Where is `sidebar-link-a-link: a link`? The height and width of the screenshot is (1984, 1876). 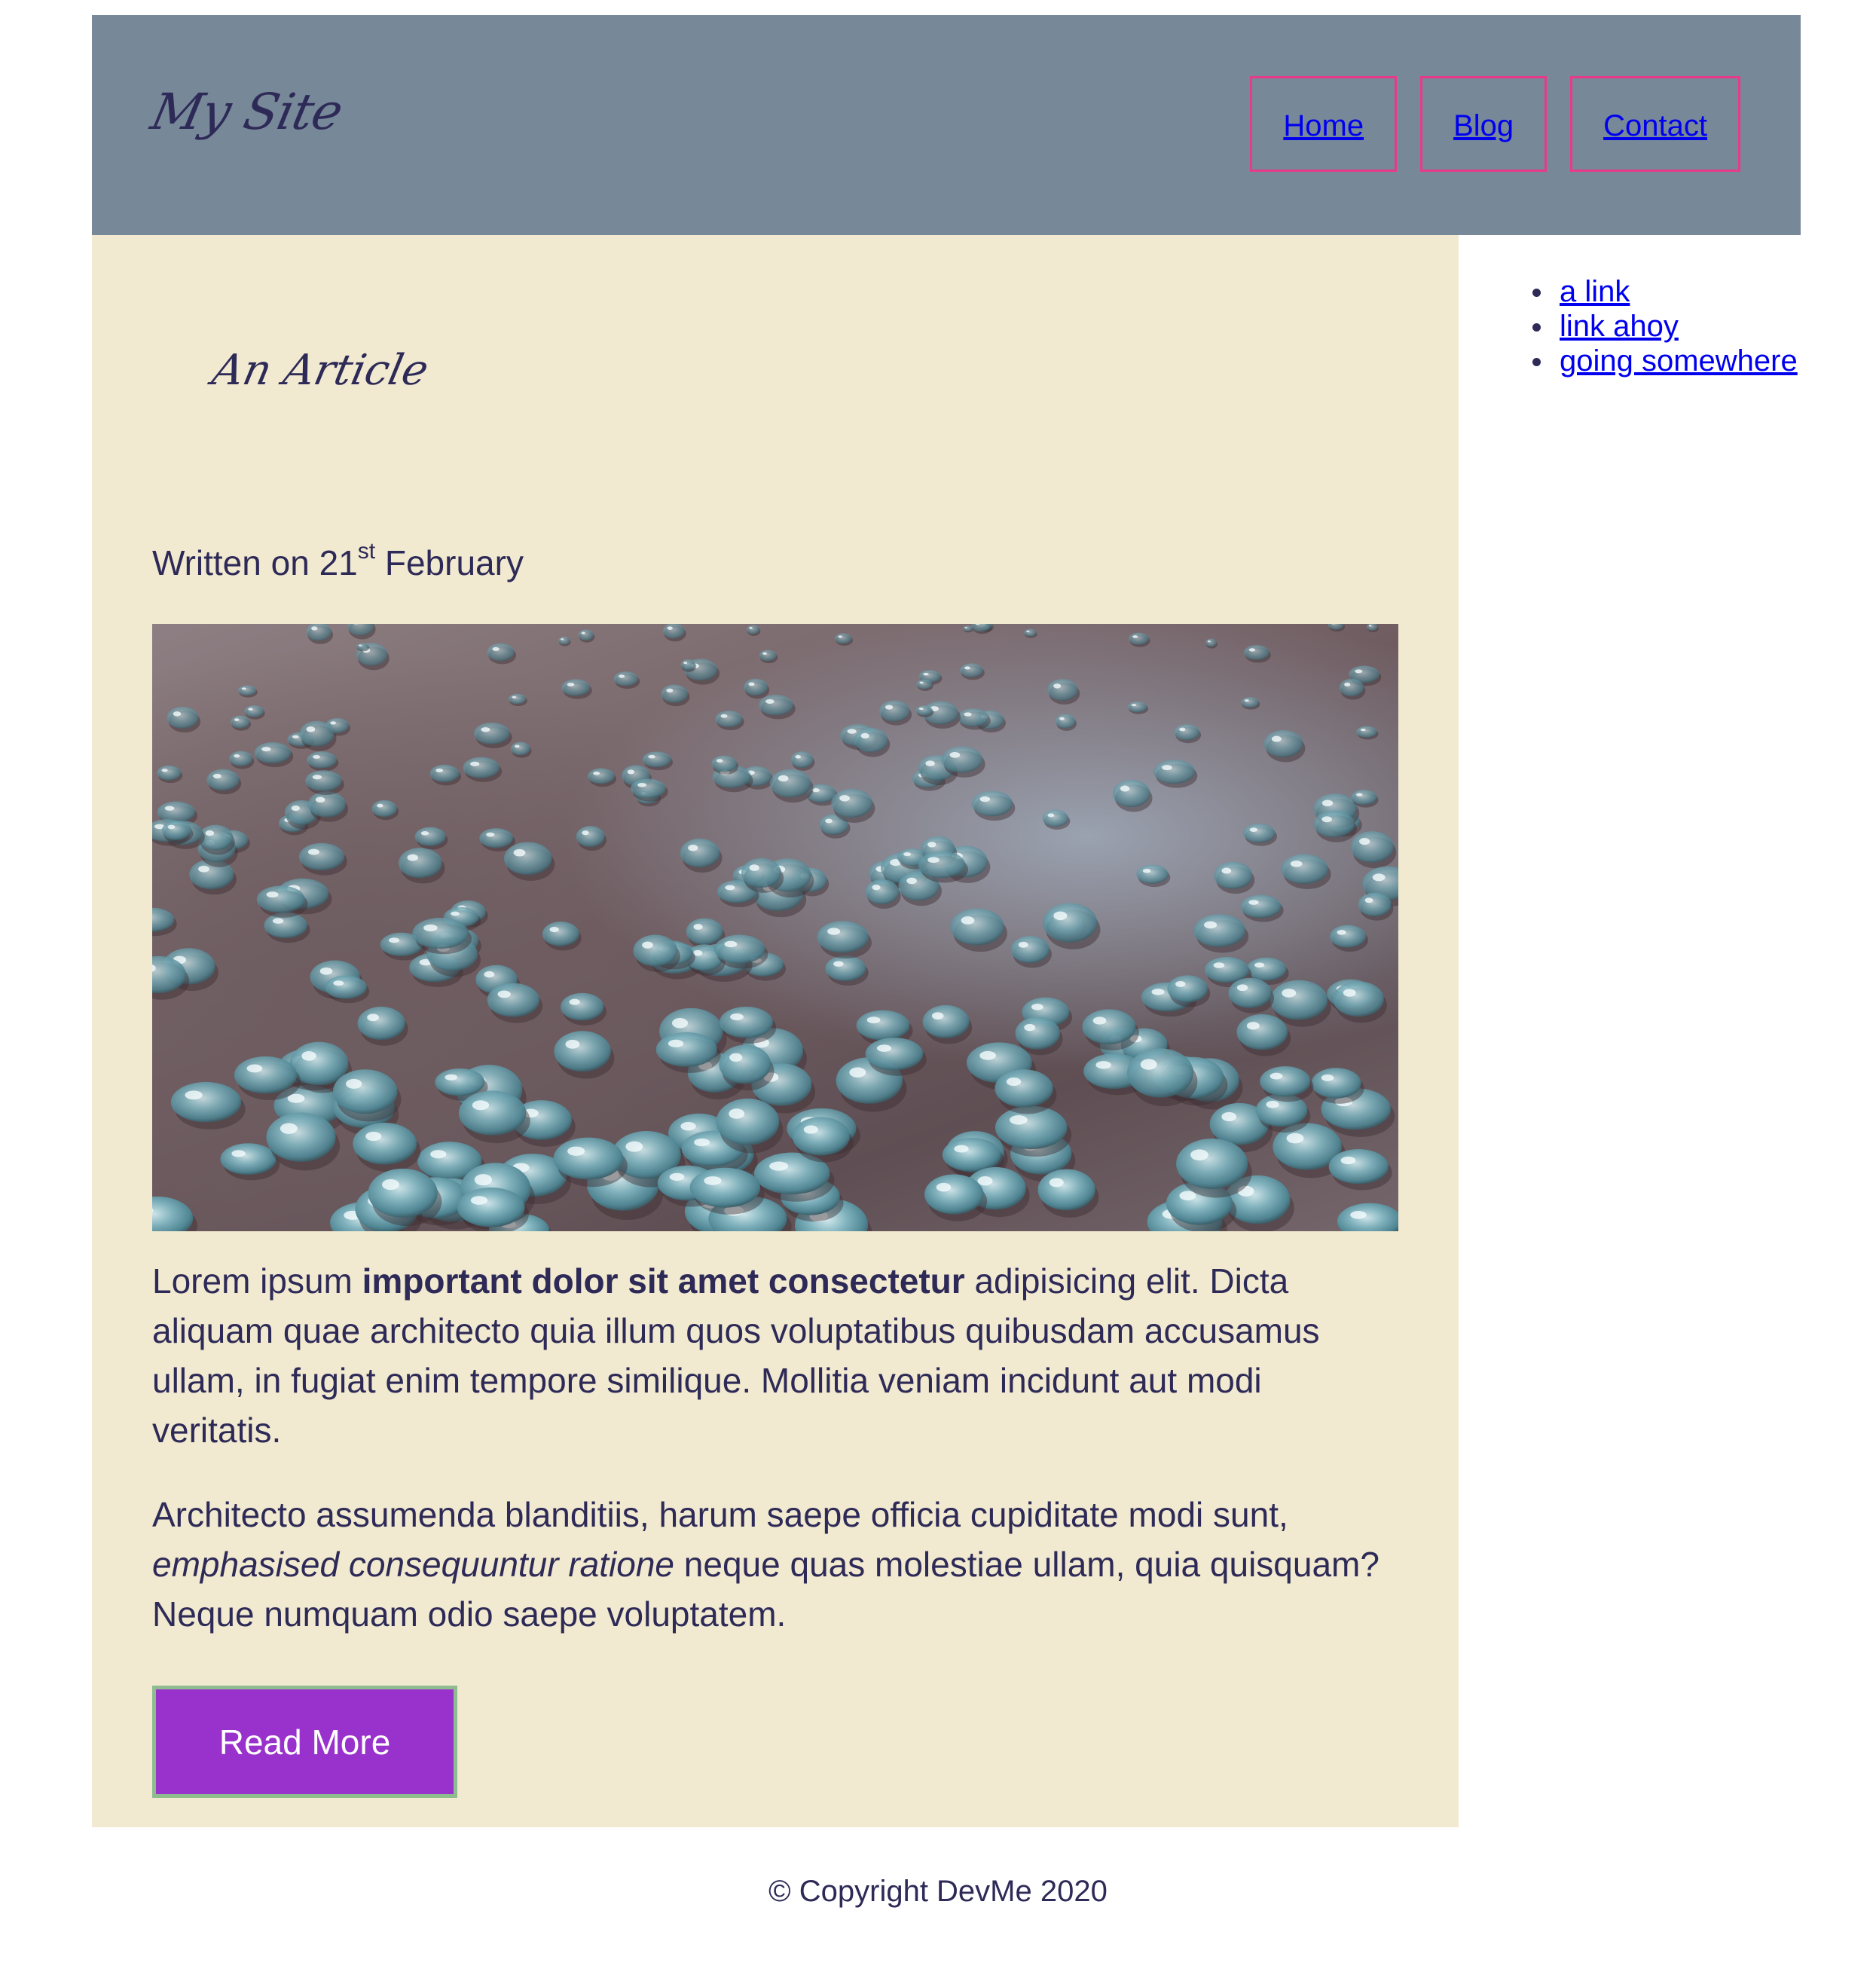
sidebar-link-a-link: a link is located at coordinates (1595, 292).